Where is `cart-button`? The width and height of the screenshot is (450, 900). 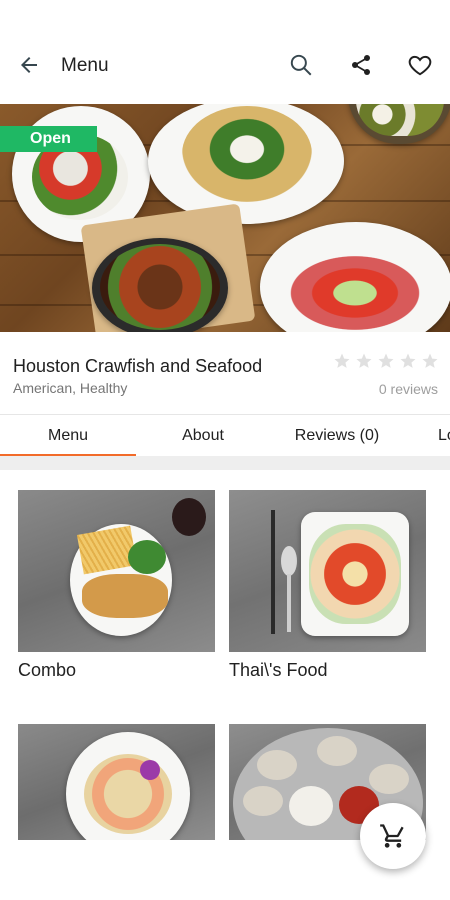 cart-button is located at coordinates (393, 836).